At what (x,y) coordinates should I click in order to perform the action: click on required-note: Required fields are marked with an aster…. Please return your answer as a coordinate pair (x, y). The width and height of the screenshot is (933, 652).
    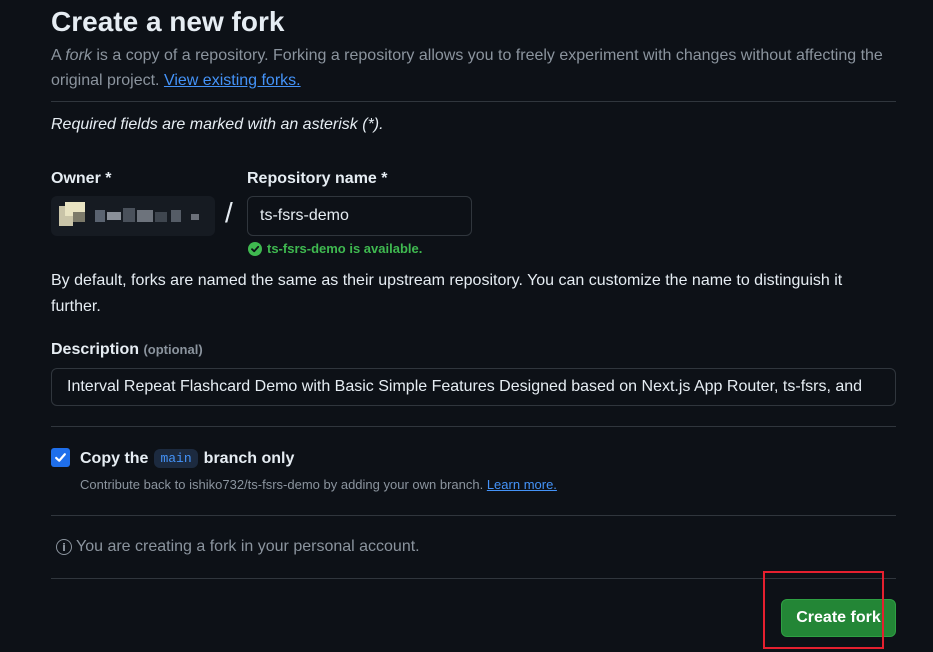
    Looking at the image, I should click on (217, 124).